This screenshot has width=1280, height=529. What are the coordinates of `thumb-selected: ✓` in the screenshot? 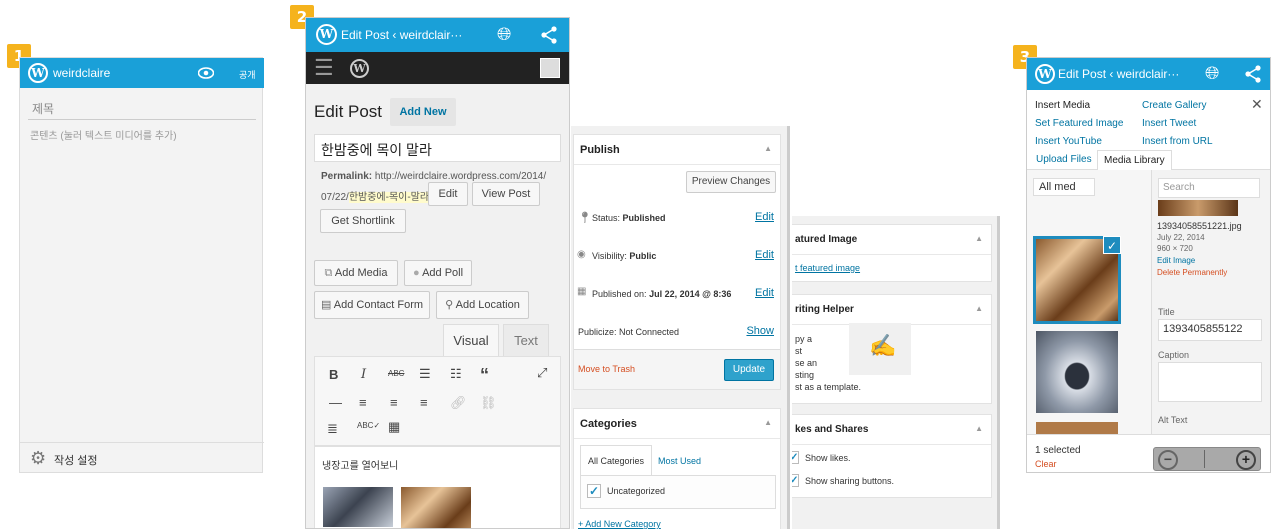 It's located at (1077, 280).